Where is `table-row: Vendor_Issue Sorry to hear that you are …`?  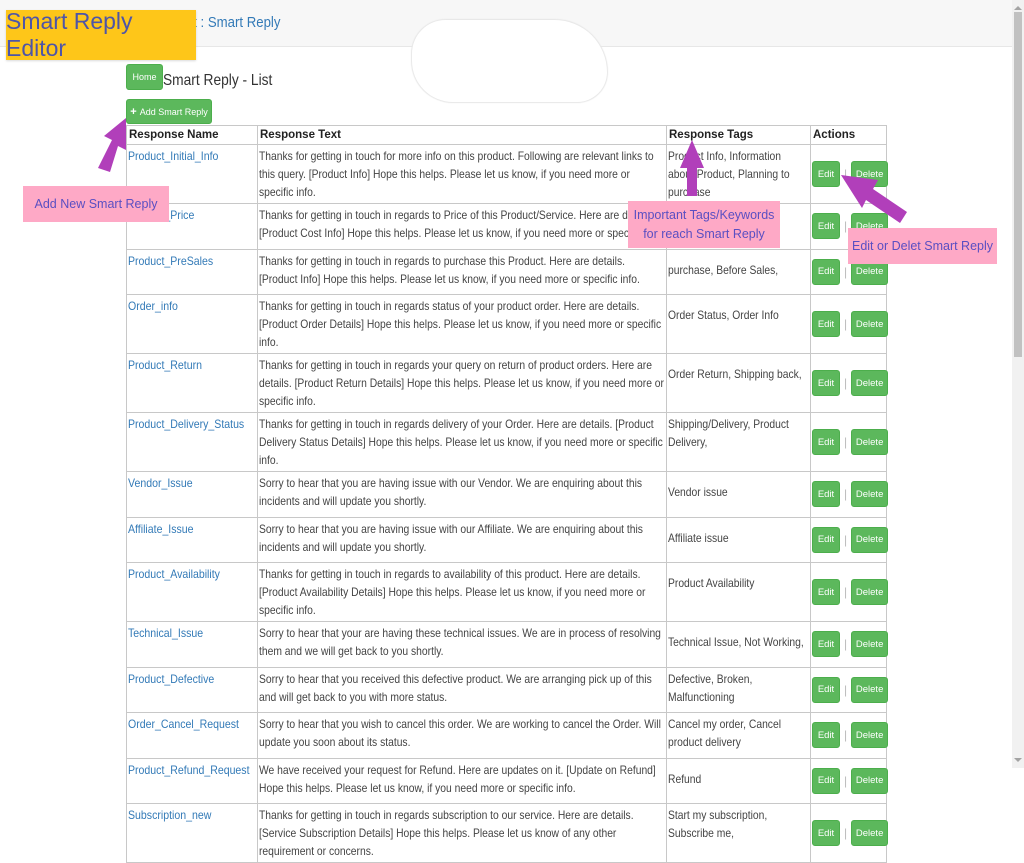 table-row: Vendor_Issue Sorry to hear that you are … is located at coordinates (507, 494).